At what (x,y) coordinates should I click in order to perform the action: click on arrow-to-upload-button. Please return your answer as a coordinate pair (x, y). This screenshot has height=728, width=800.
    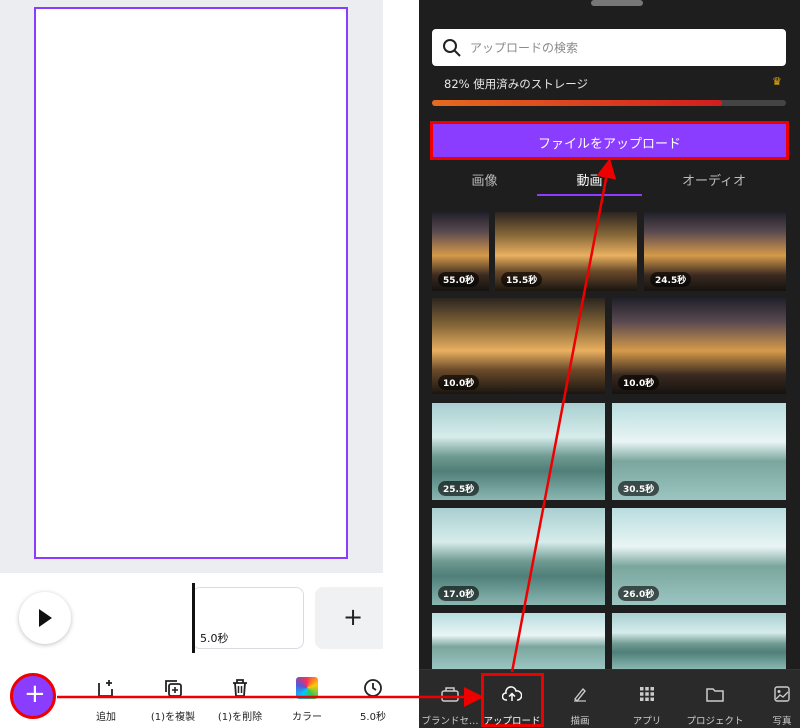
    Looking at the image, I should click on (563, 415).